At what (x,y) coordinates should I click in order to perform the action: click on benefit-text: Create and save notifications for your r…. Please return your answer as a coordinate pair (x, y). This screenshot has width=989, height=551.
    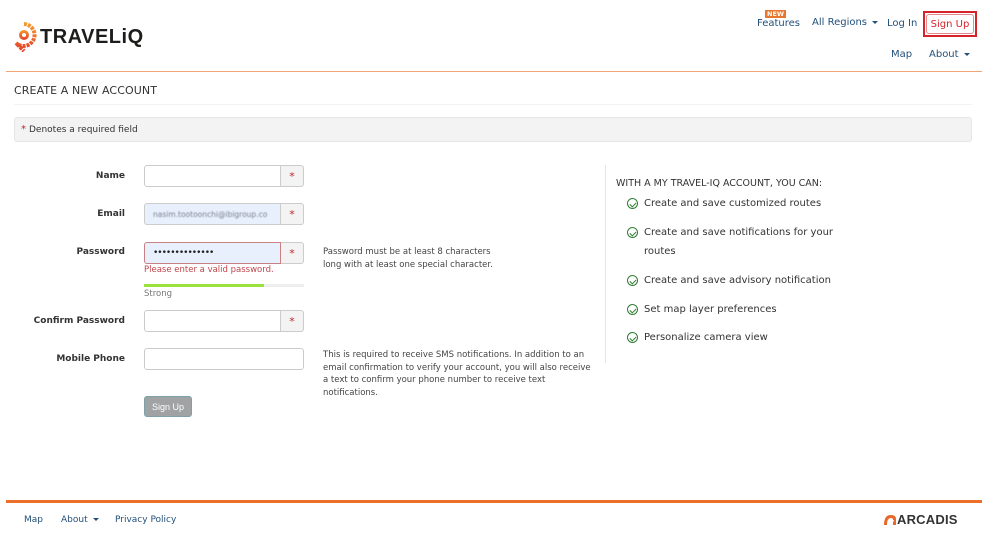
    Looking at the image, I should click on (739, 242).